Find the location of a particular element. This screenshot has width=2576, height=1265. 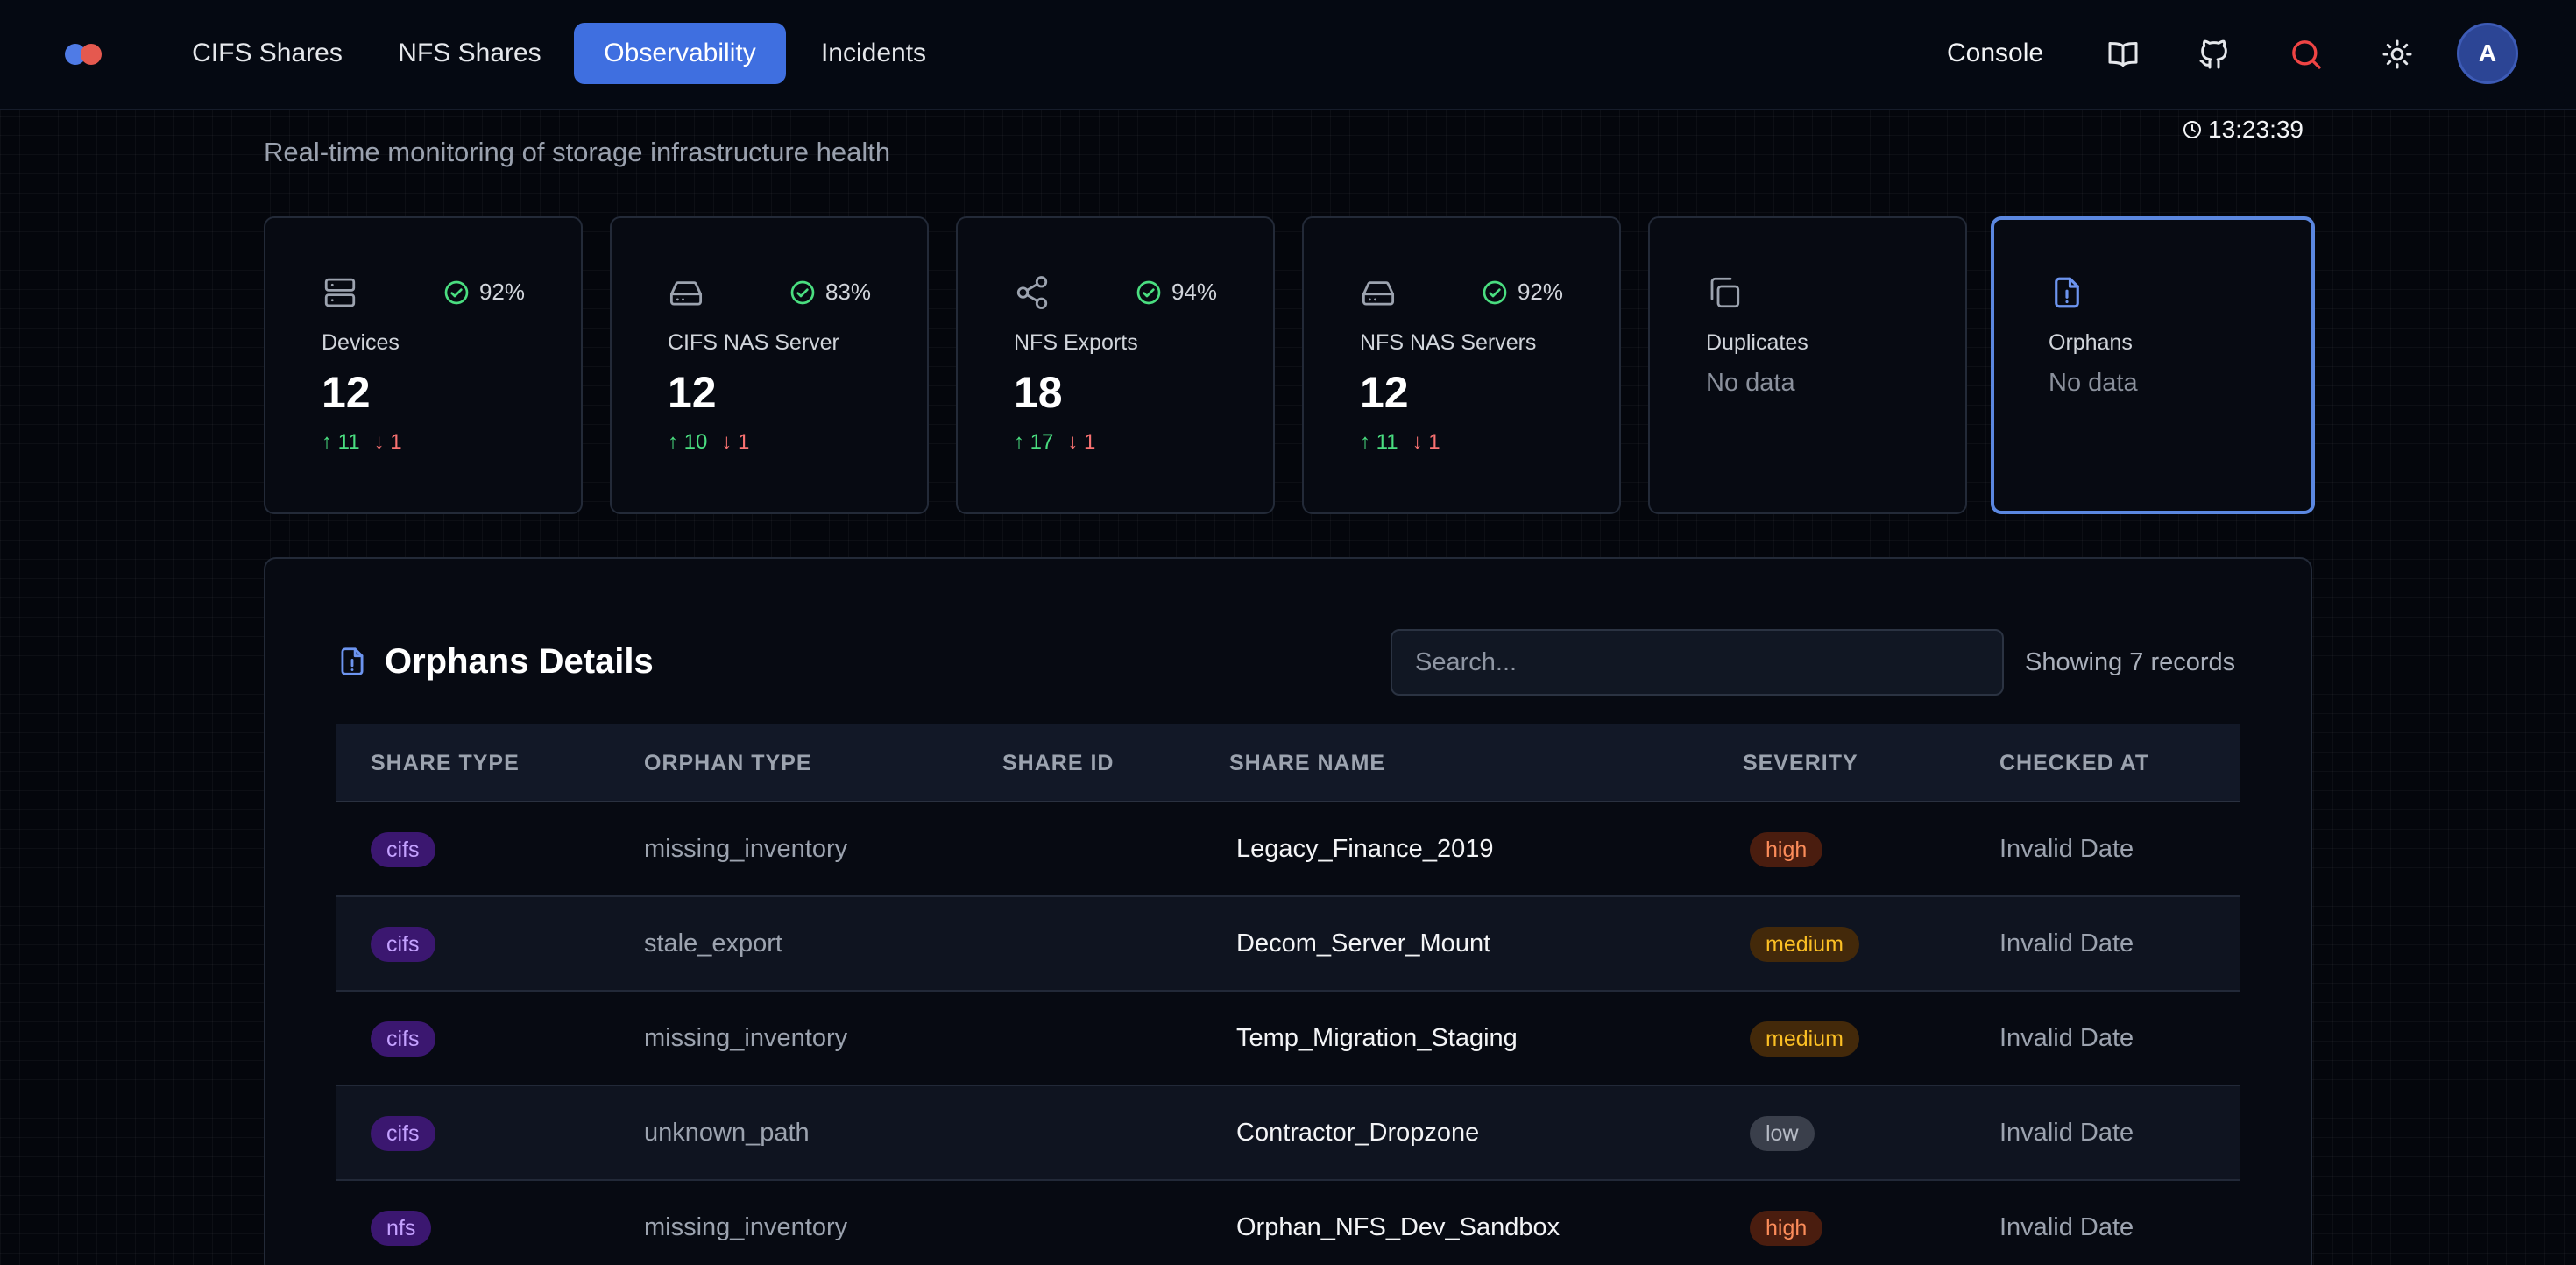

user-avatar: A is located at coordinates (2487, 53).